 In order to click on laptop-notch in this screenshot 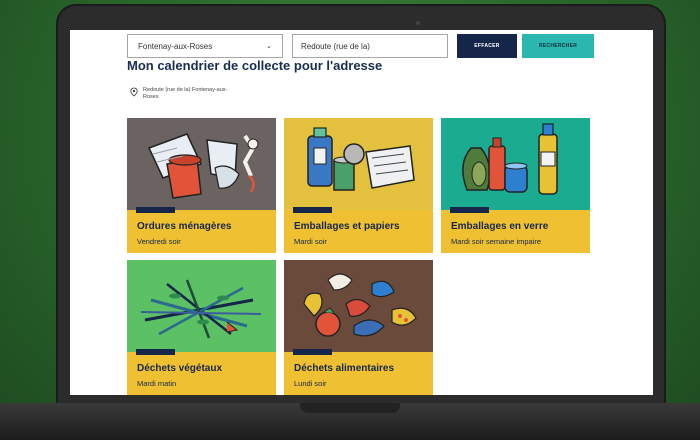, I will do `click(350, 408)`.